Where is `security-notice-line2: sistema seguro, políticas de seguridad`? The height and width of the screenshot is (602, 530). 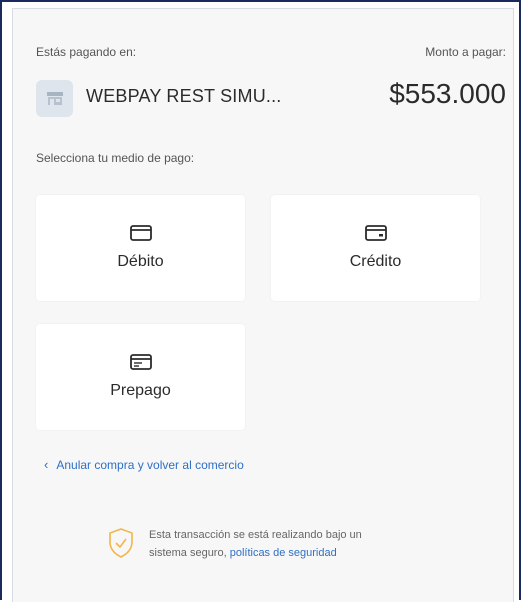
security-notice-line2: sistema seguro, políticas de seguridad is located at coordinates (255, 553).